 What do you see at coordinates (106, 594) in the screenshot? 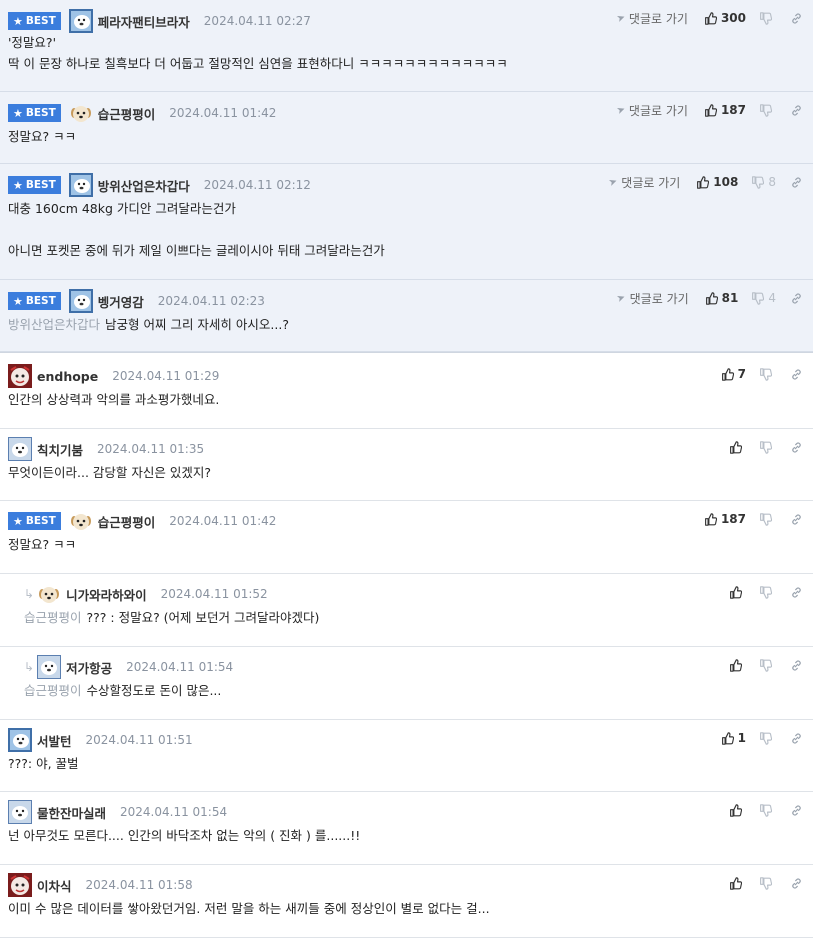
I see `nickname: 니가와라하와이` at bounding box center [106, 594].